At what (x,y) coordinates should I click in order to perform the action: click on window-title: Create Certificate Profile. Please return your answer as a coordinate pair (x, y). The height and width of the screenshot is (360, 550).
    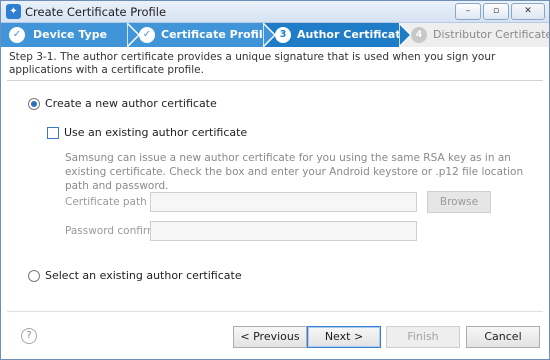
    Looking at the image, I should click on (96, 12).